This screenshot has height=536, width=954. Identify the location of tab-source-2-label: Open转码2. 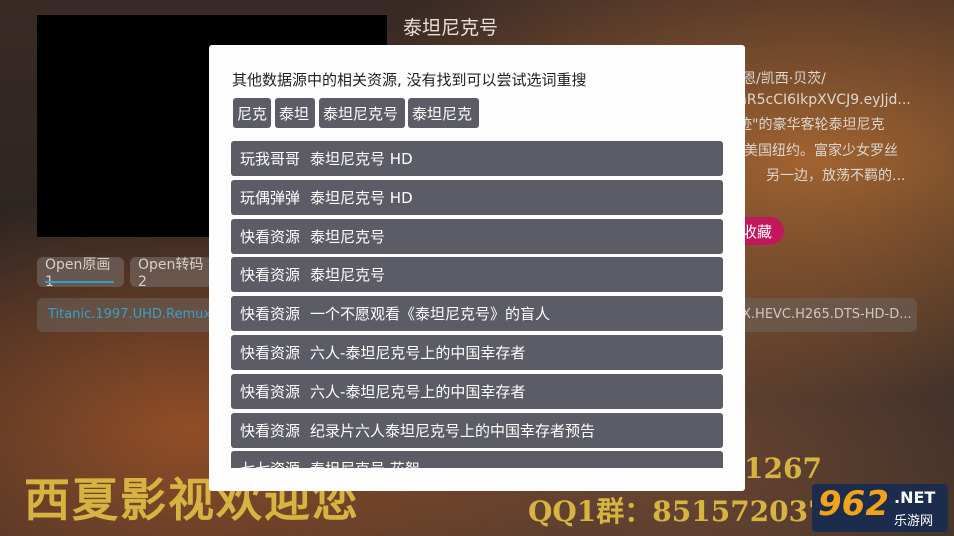
(171, 273).